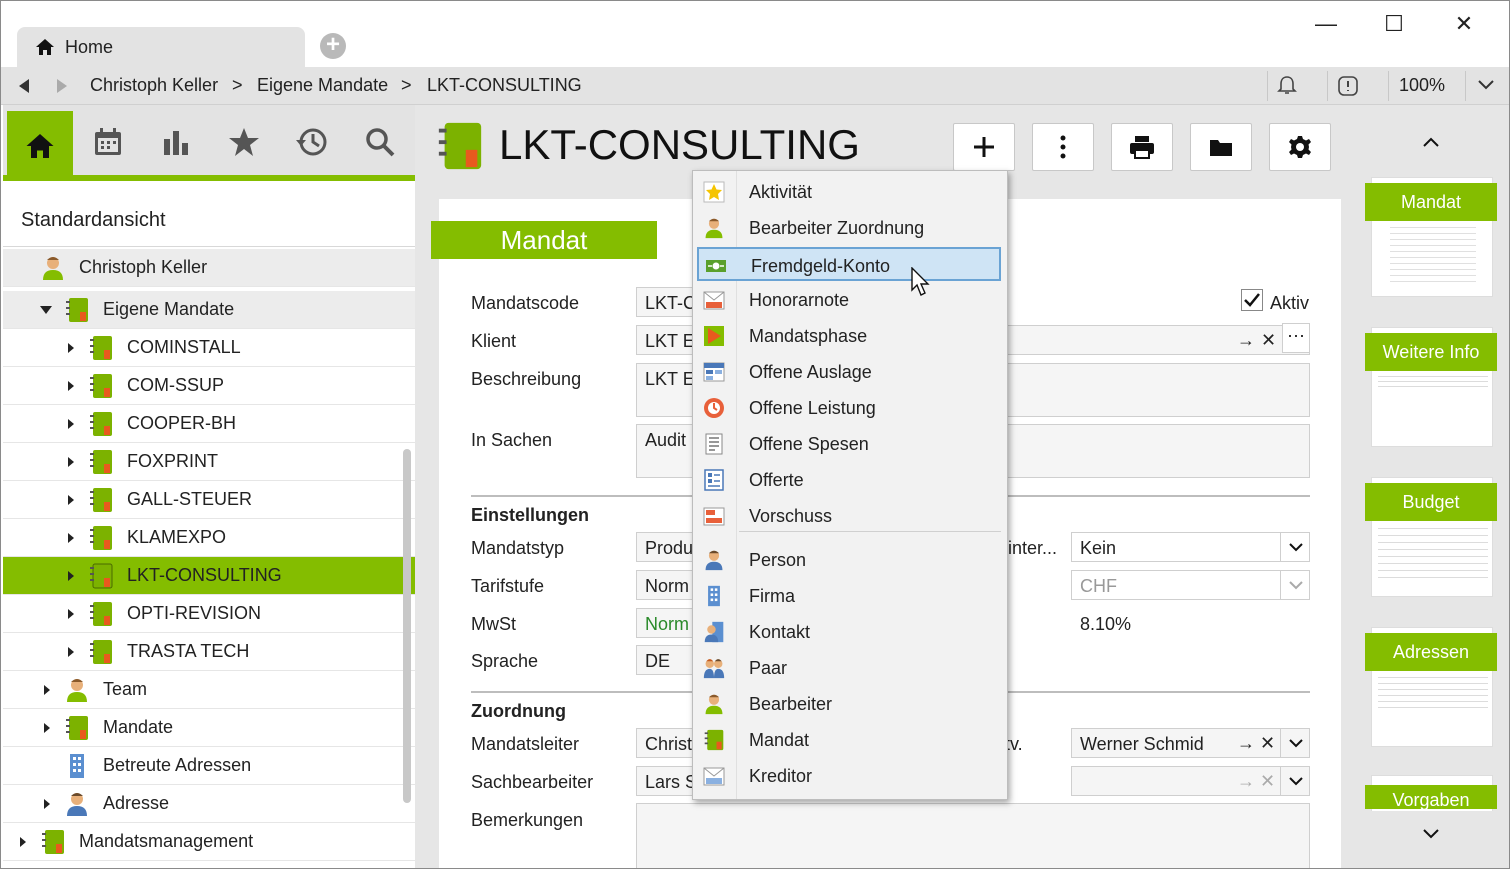 The height and width of the screenshot is (869, 1510). Describe the element at coordinates (1190, 585) in the screenshot. I see `select-field-2: CHF` at that location.